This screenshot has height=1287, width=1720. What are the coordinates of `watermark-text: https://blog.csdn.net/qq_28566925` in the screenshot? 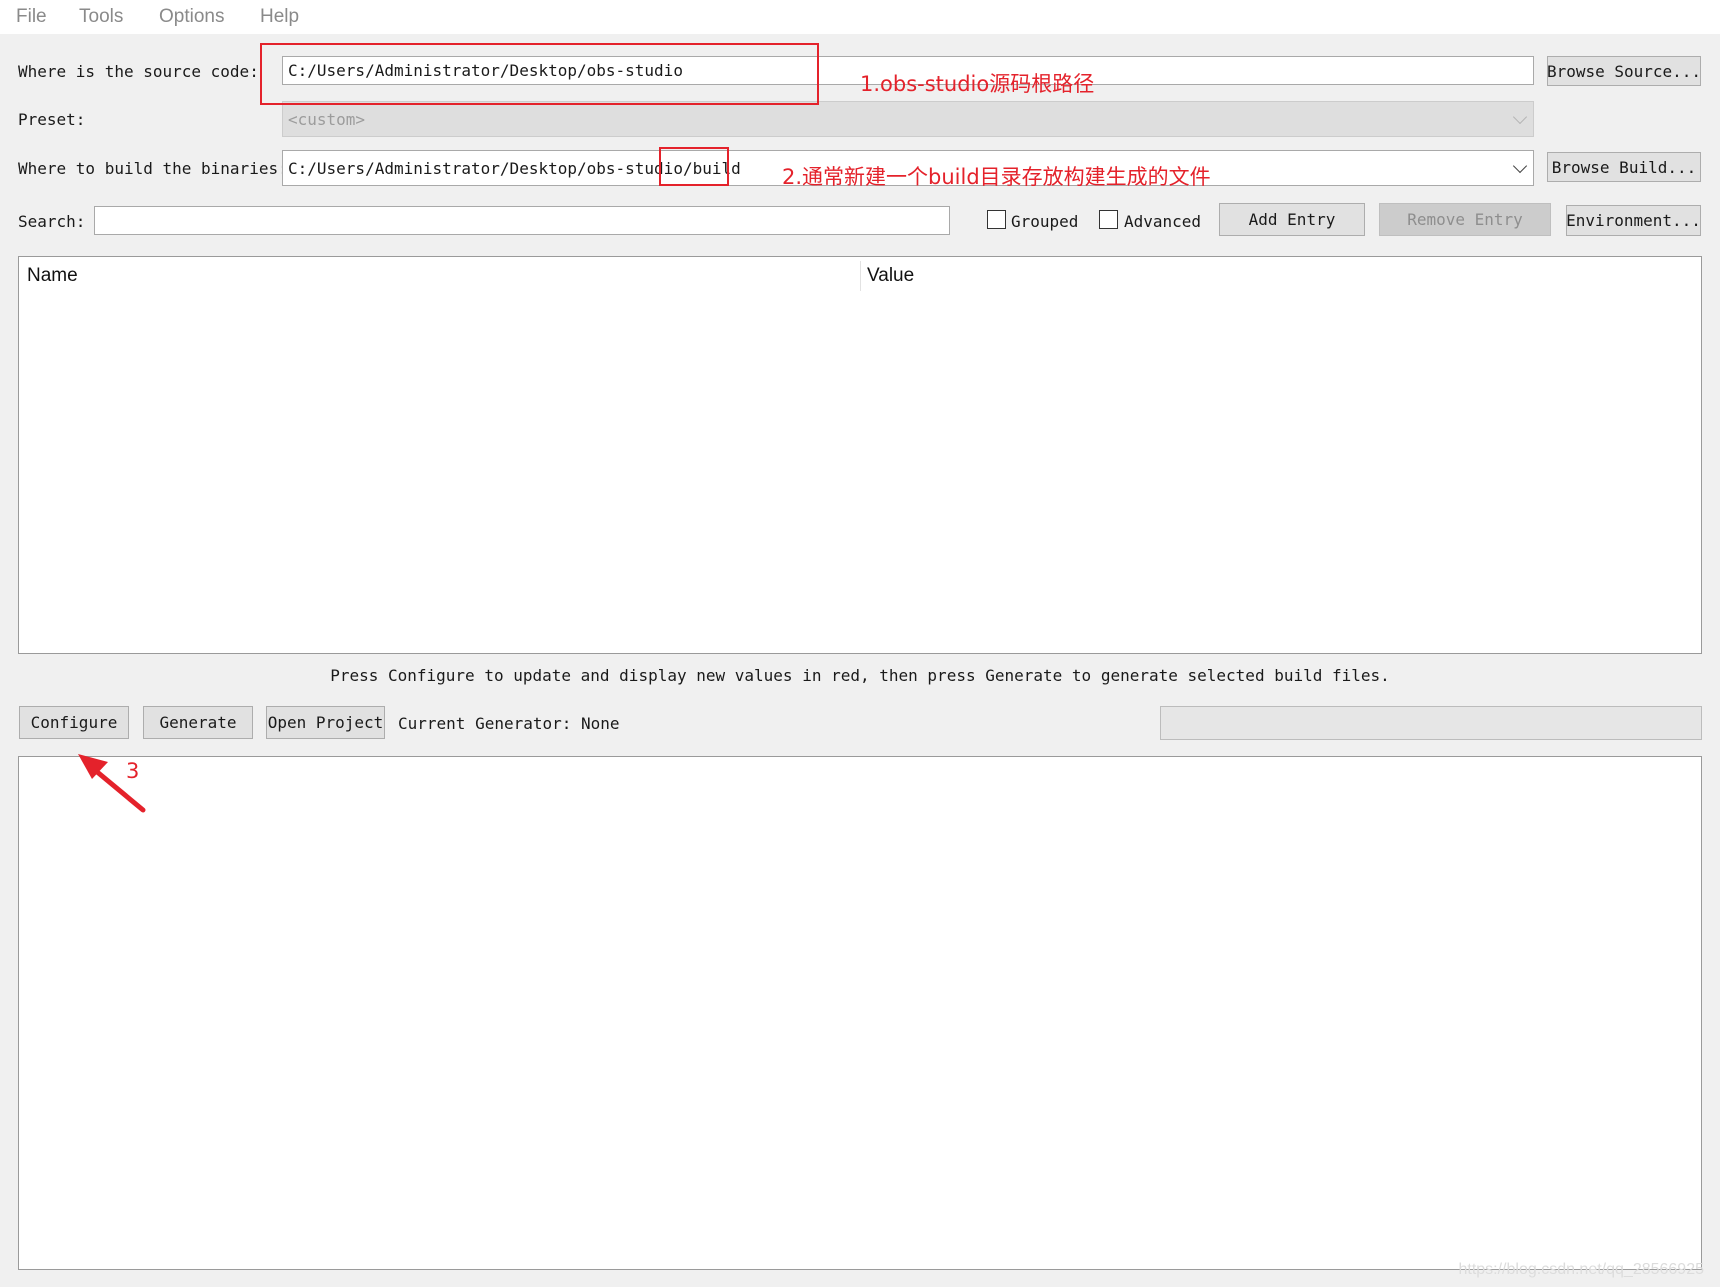 It's located at (1581, 1269).